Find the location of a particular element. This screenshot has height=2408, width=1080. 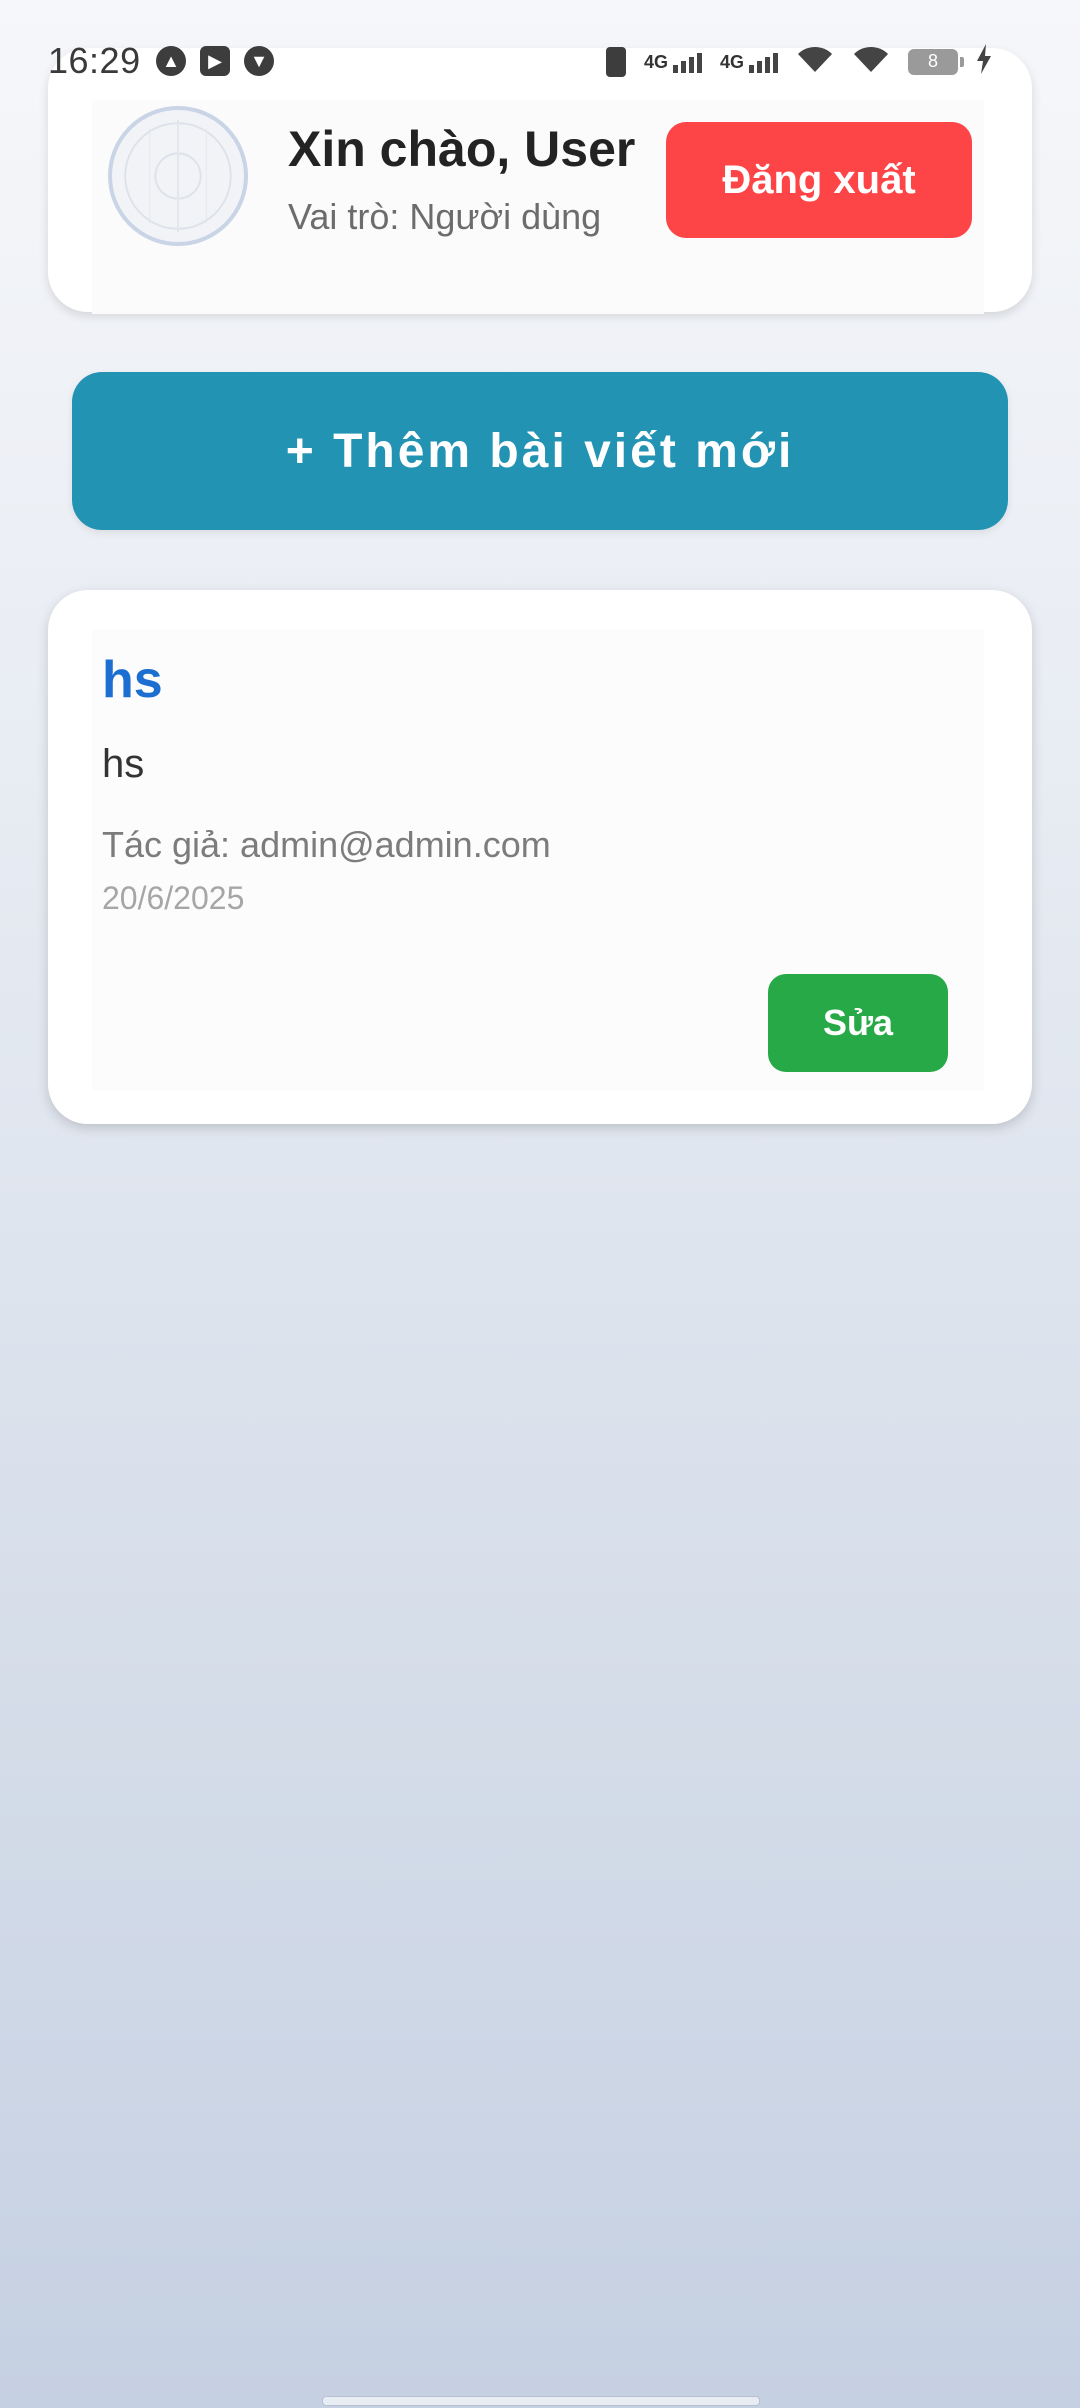

charging-icon is located at coordinates (984, 61).